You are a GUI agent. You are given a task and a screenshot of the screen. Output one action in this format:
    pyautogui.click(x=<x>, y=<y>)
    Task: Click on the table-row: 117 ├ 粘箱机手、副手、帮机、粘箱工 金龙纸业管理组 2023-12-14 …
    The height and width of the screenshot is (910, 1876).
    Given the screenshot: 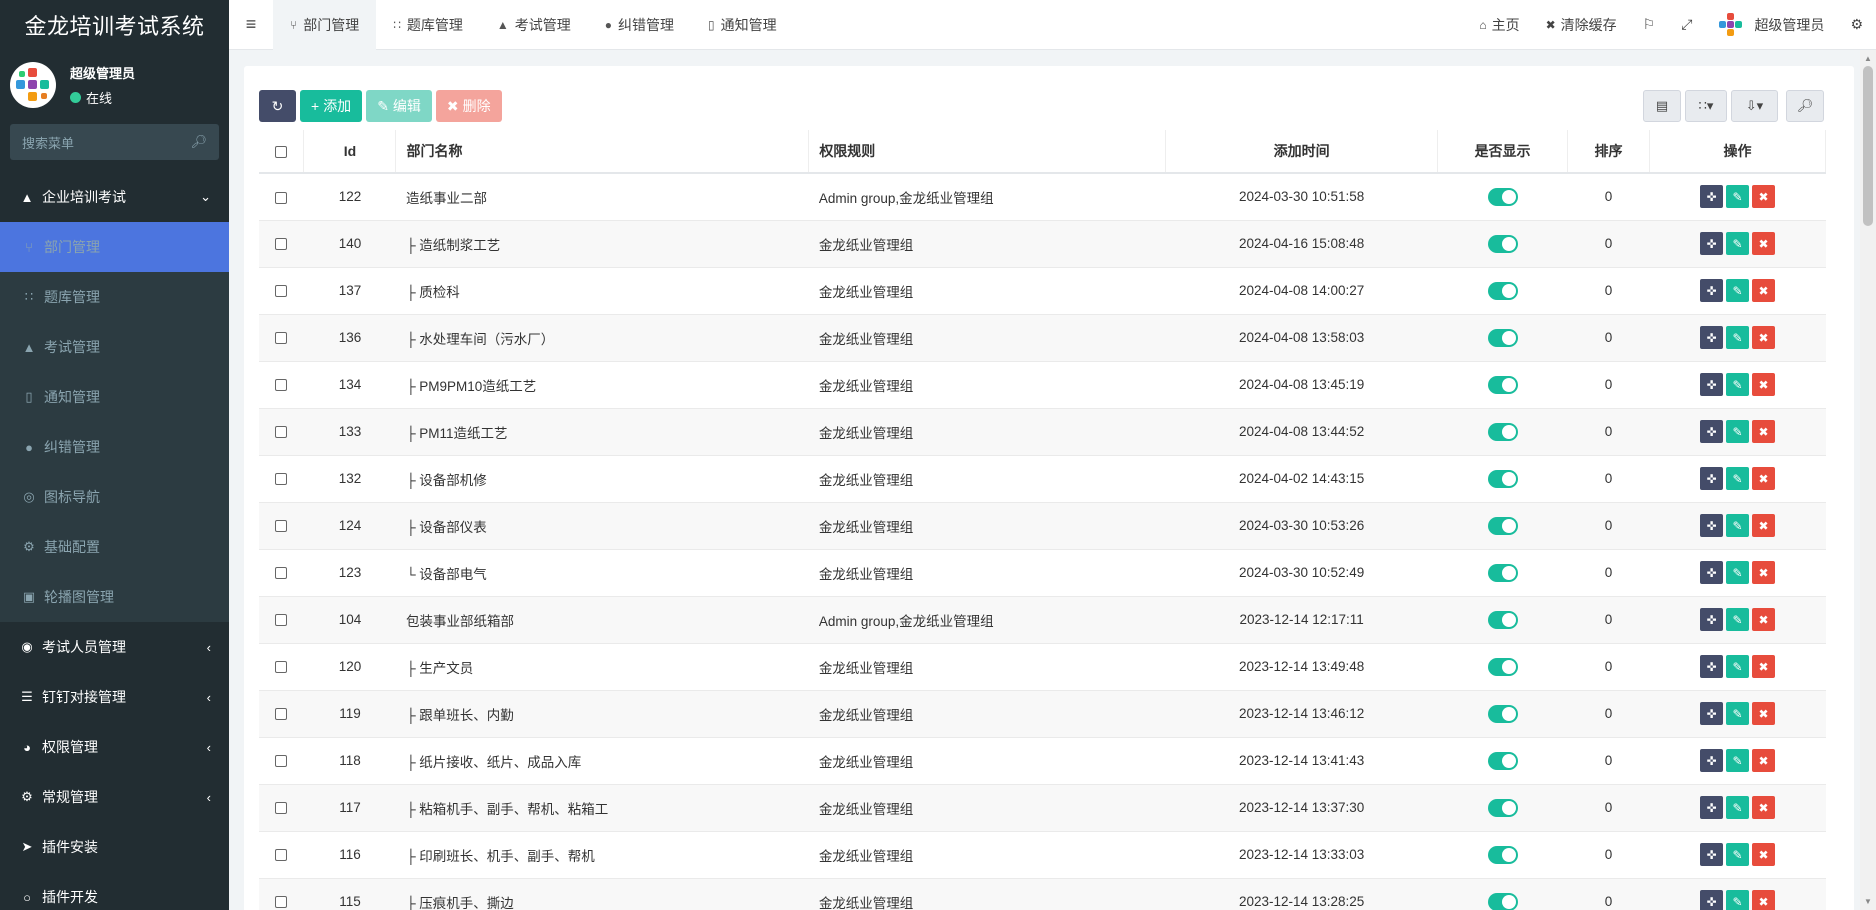 What is the action you would take?
    pyautogui.click(x=1042, y=808)
    